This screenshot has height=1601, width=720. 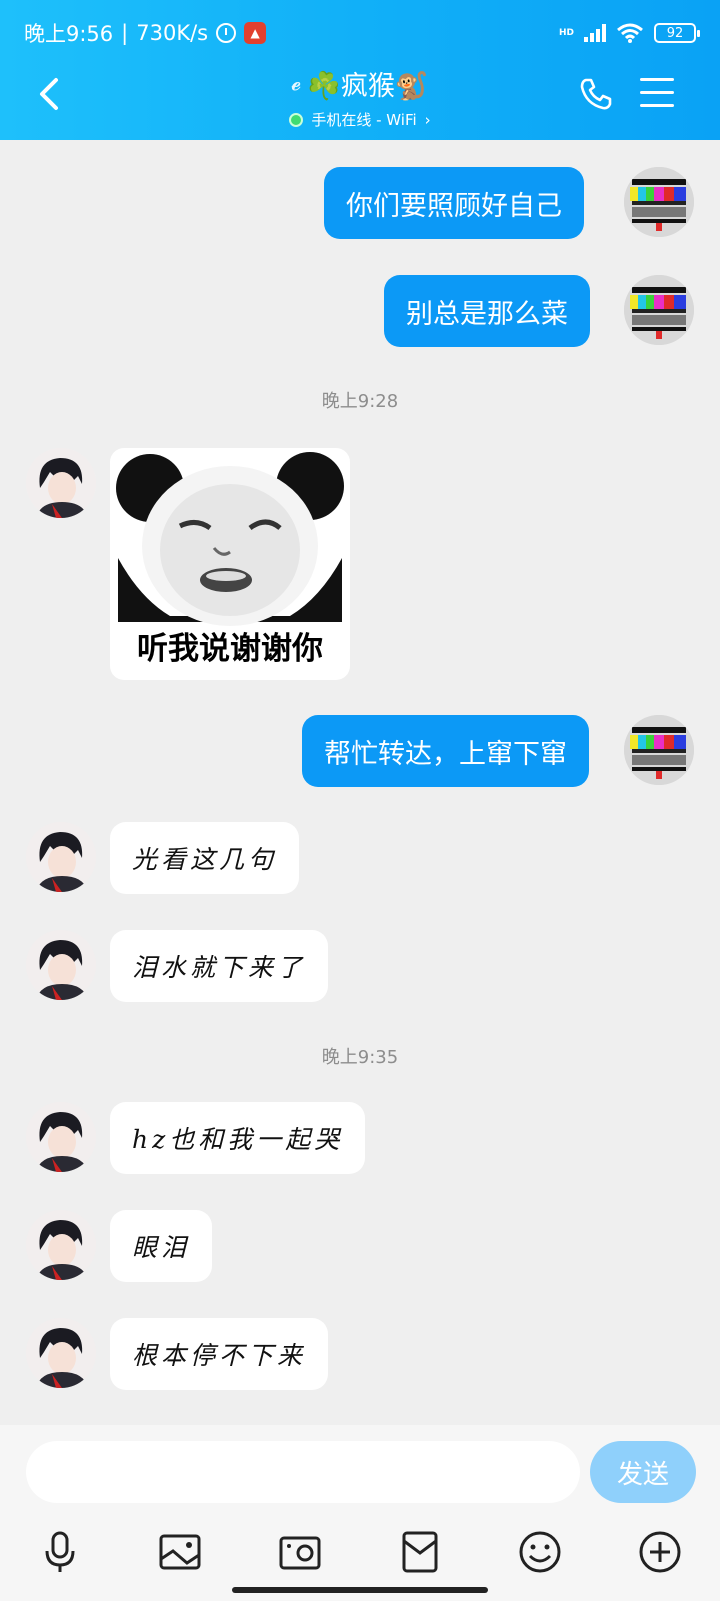 What do you see at coordinates (230, 564) in the screenshot?
I see `sticker-message: 听我说谢谢你` at bounding box center [230, 564].